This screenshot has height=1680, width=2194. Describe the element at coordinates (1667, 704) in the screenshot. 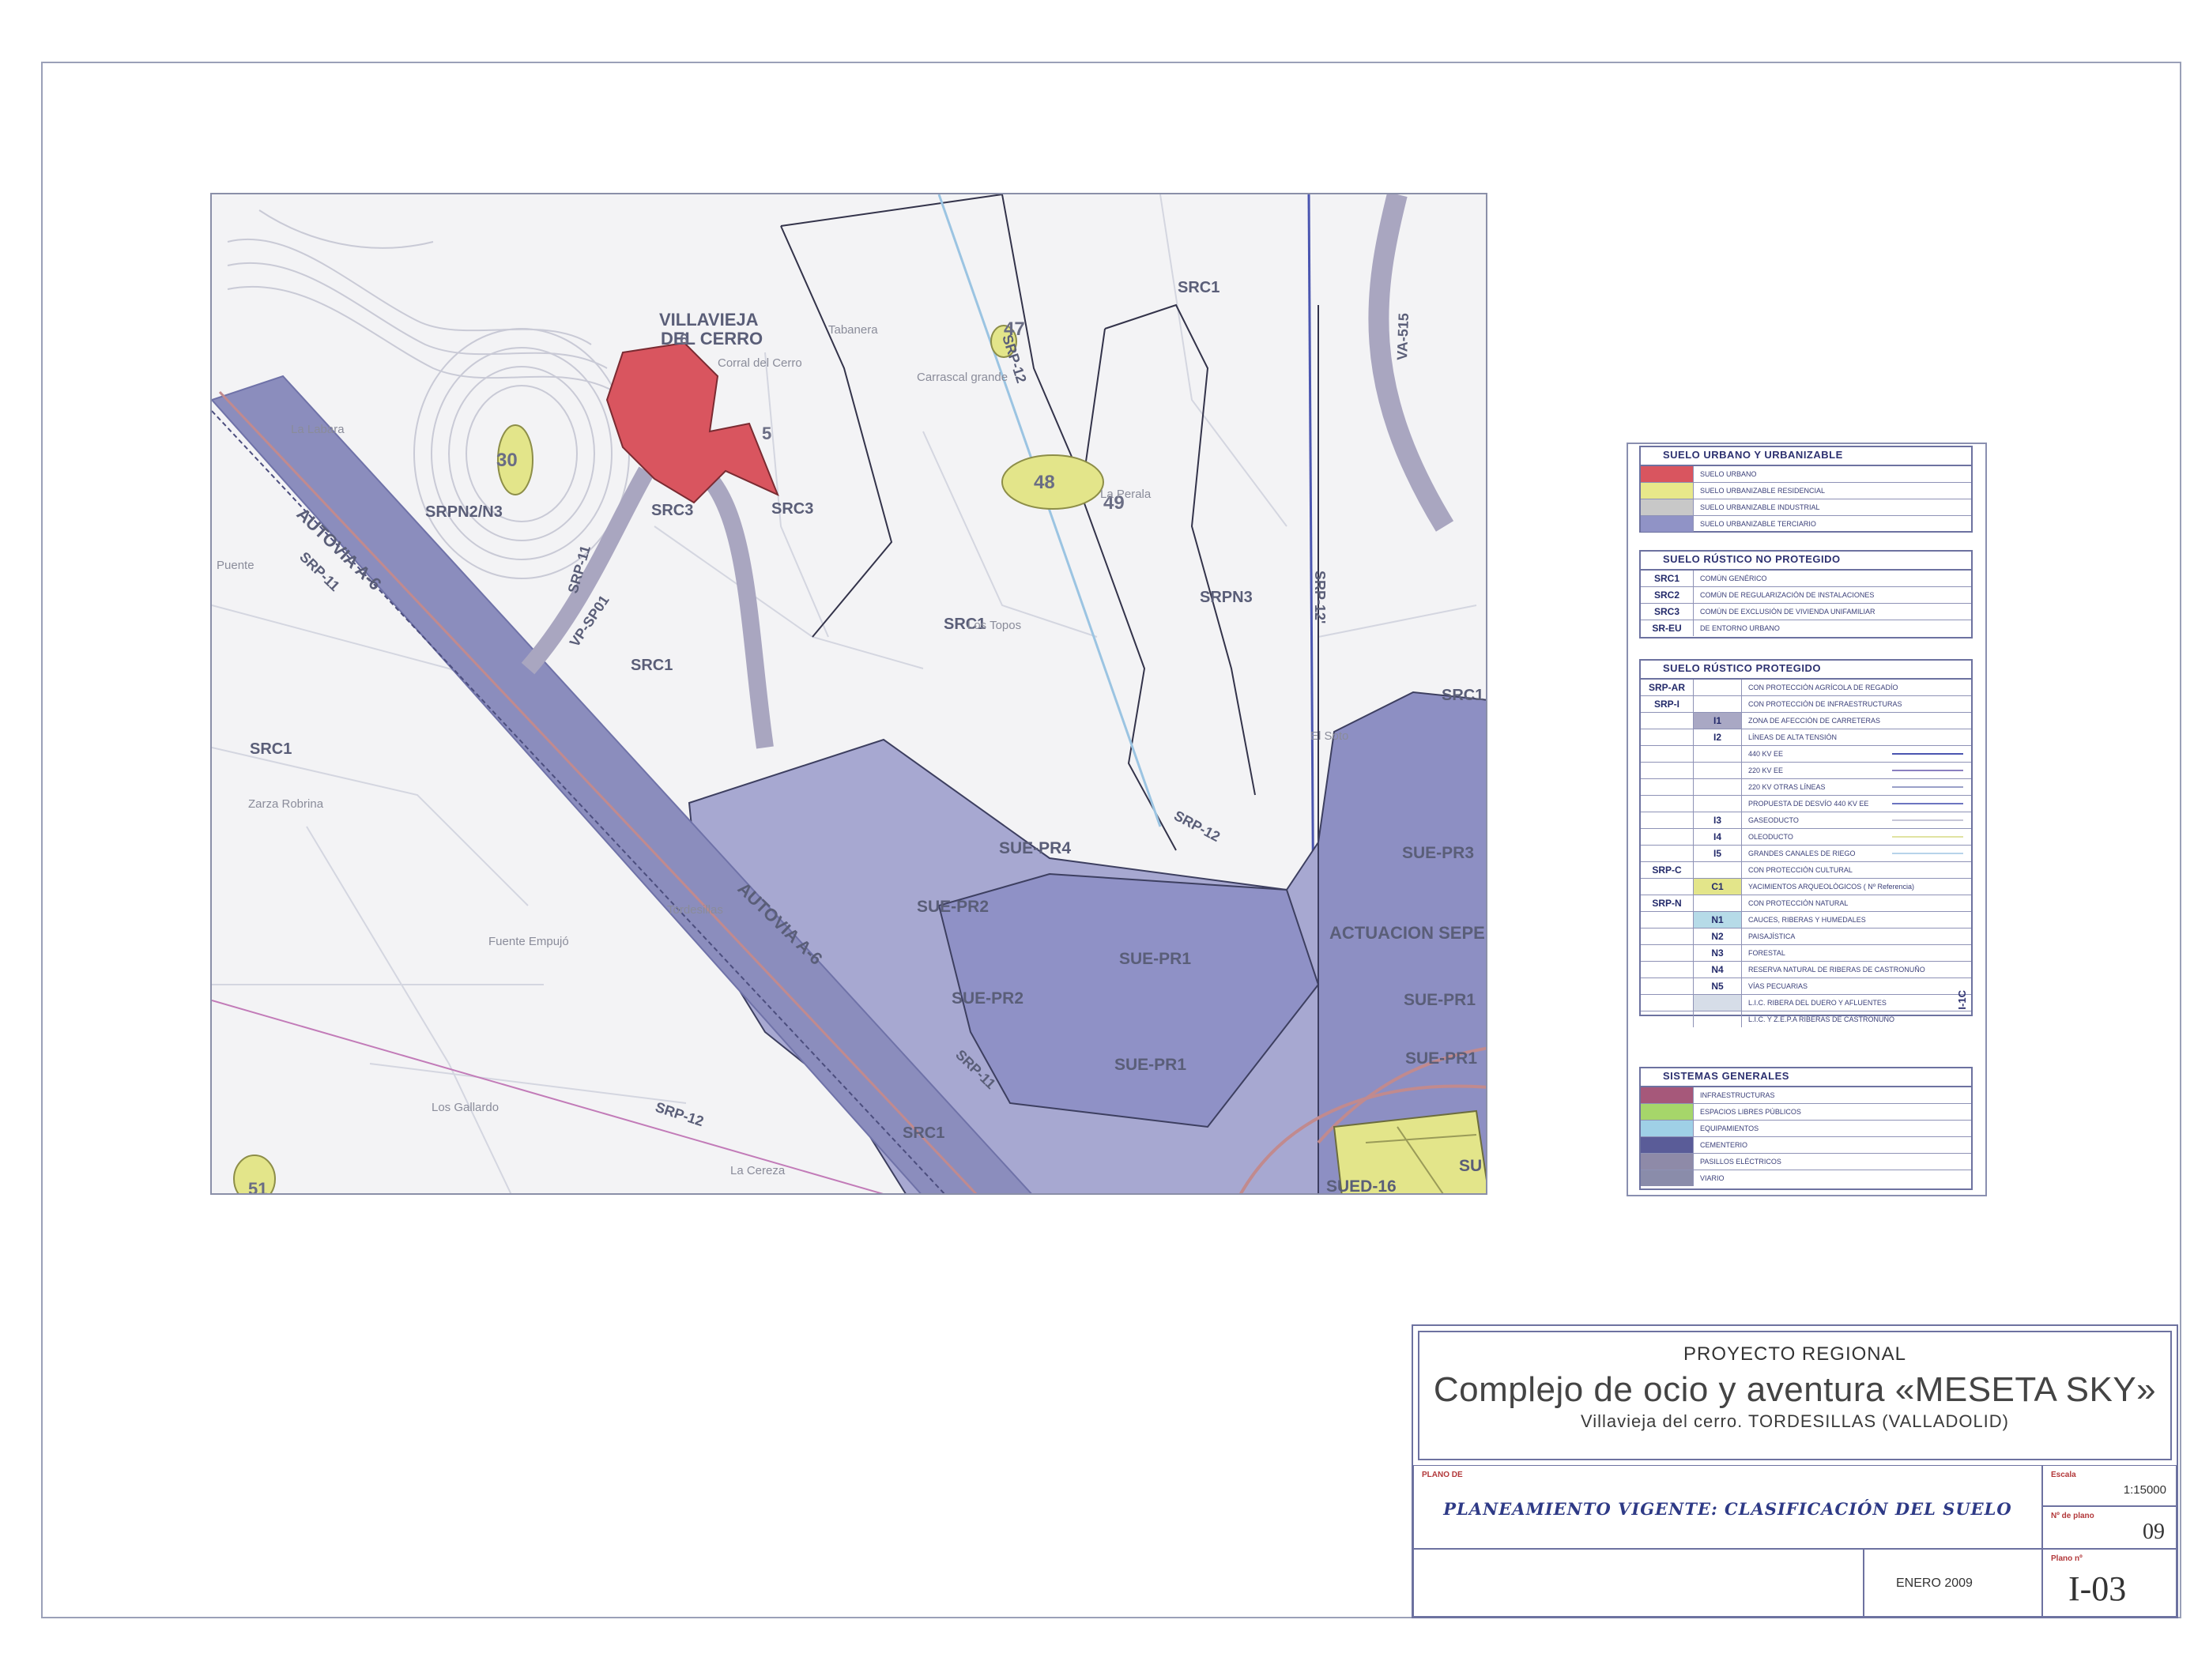

I see `legend-code: SRP-I` at that location.